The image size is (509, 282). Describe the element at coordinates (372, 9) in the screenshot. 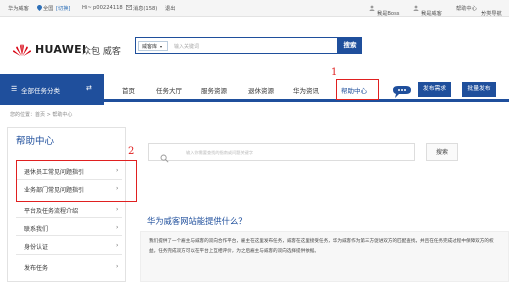

I see `boss-icon` at that location.